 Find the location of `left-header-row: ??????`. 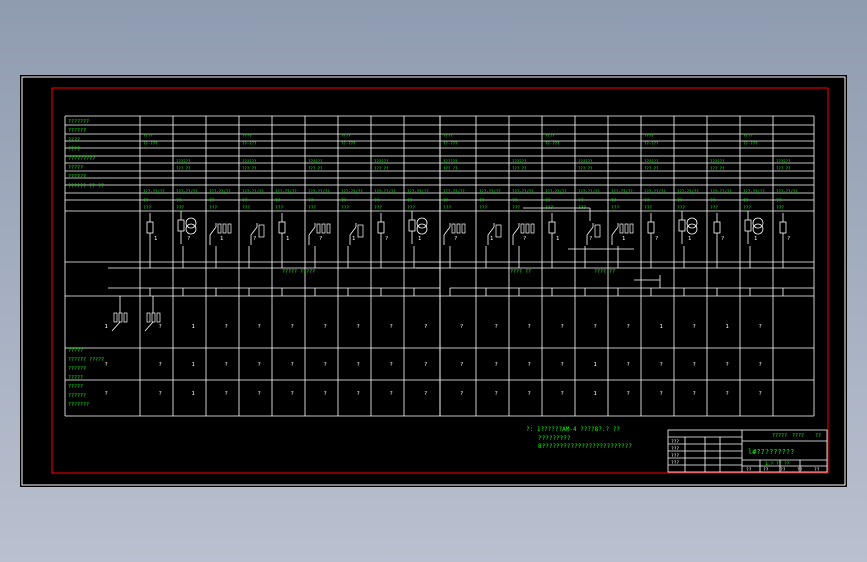

left-header-row: ?????? is located at coordinates (77, 177).